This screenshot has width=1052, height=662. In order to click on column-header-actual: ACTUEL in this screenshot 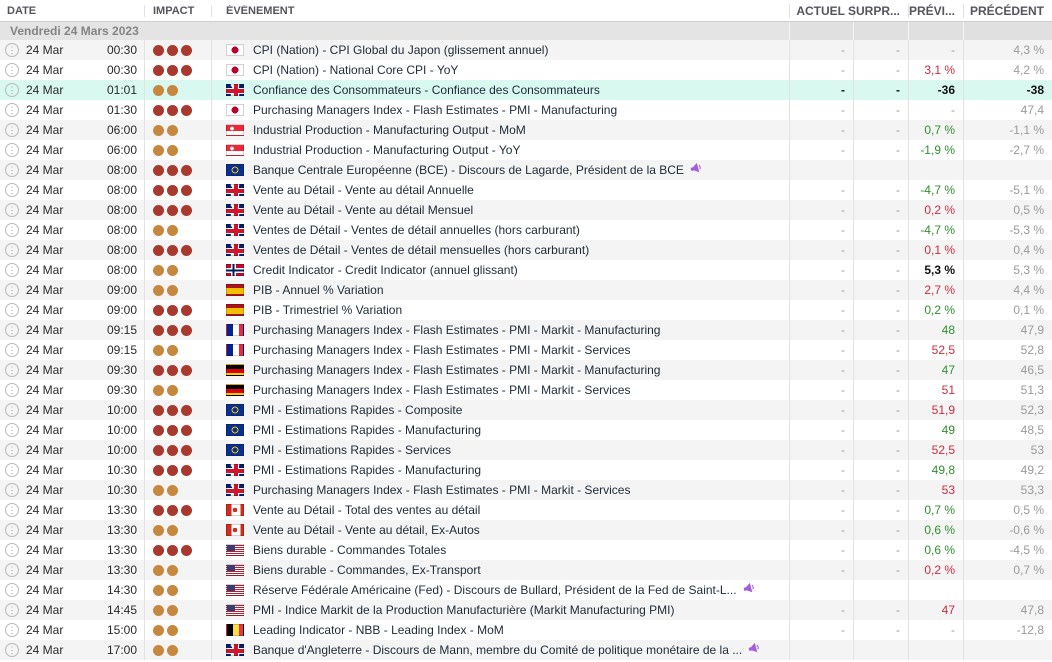, I will do `click(821, 10)`.